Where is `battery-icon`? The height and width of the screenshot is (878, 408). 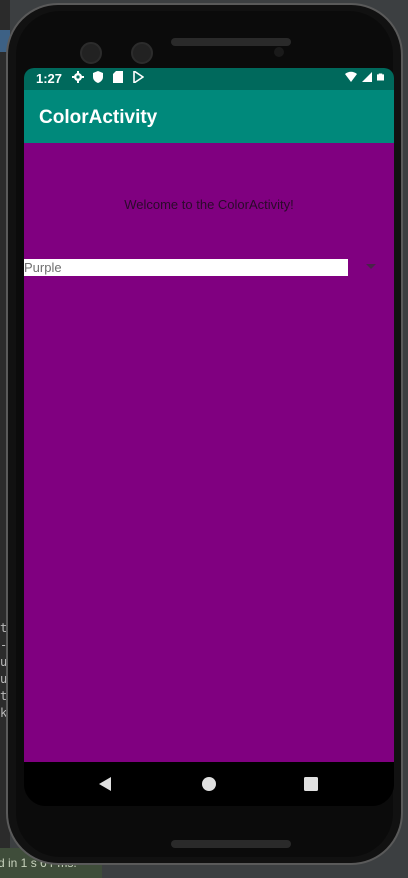
battery-icon is located at coordinates (380, 77).